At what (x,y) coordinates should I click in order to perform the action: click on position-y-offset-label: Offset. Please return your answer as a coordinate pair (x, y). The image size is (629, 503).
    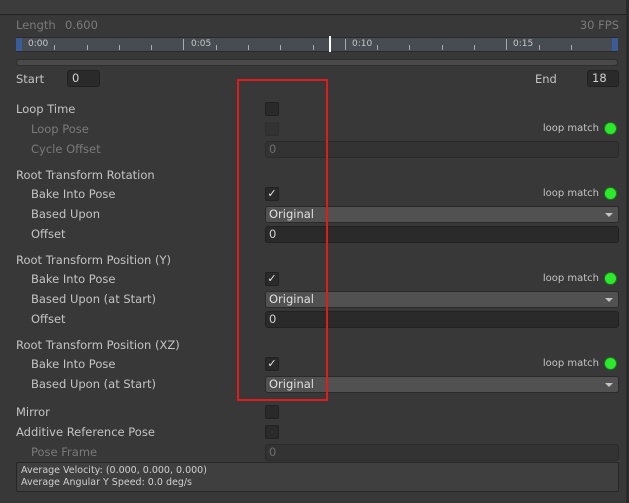
    Looking at the image, I should click on (48, 319).